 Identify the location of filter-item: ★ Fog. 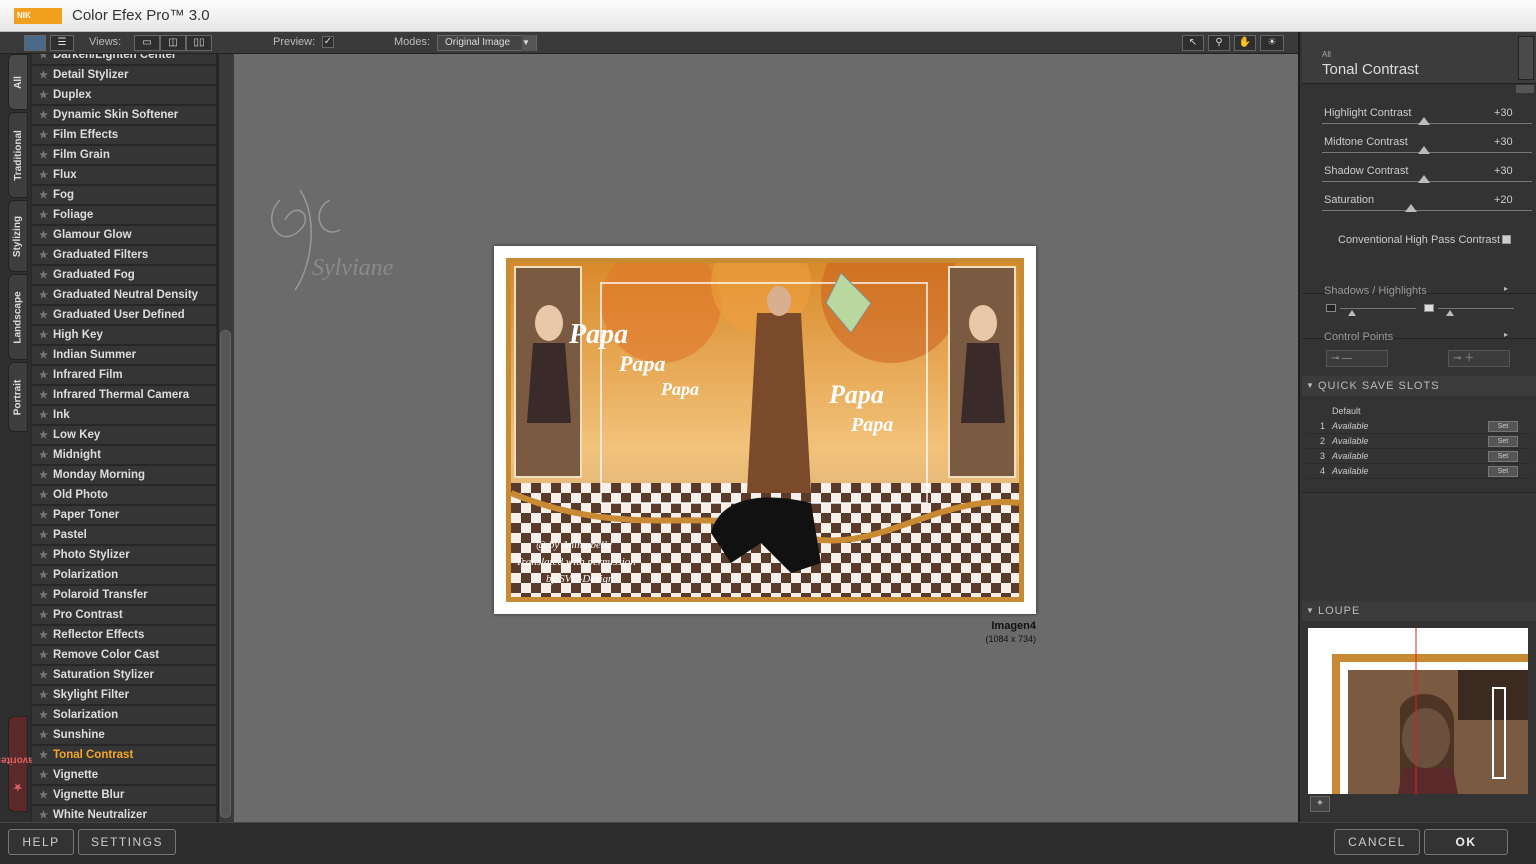
(124, 195).